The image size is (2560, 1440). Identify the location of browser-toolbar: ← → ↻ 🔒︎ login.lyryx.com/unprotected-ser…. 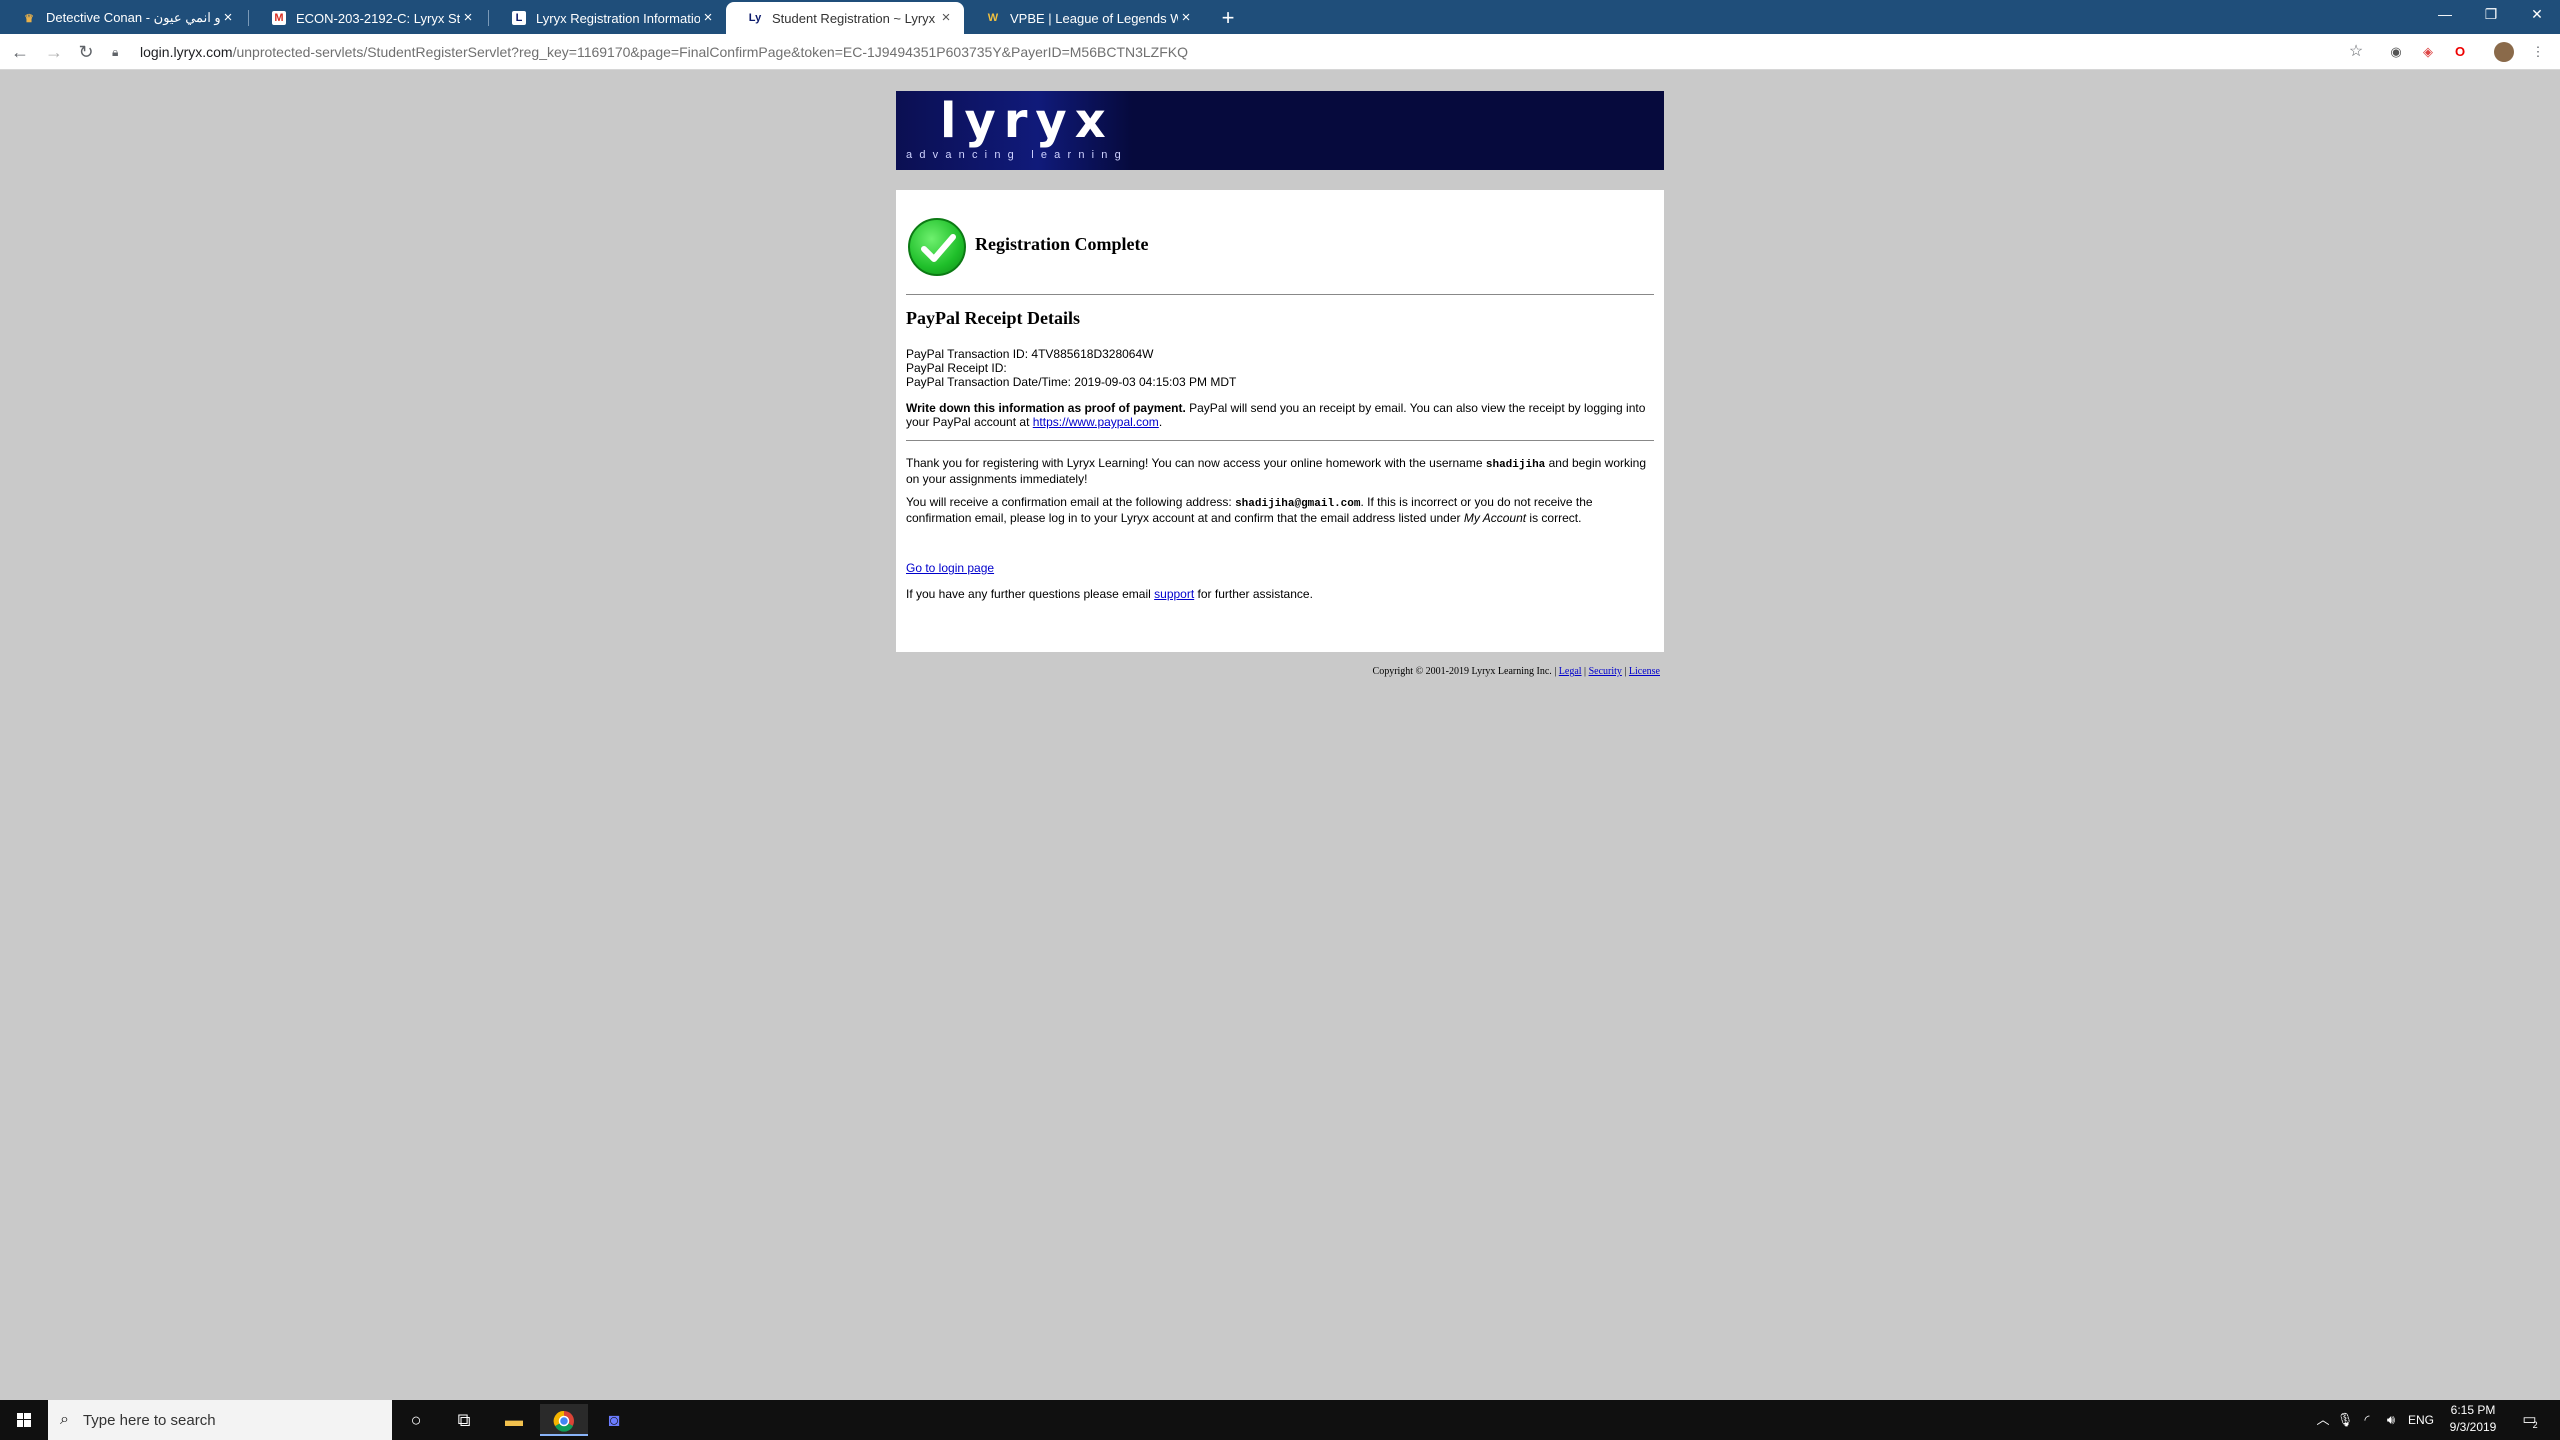
(1280, 52).